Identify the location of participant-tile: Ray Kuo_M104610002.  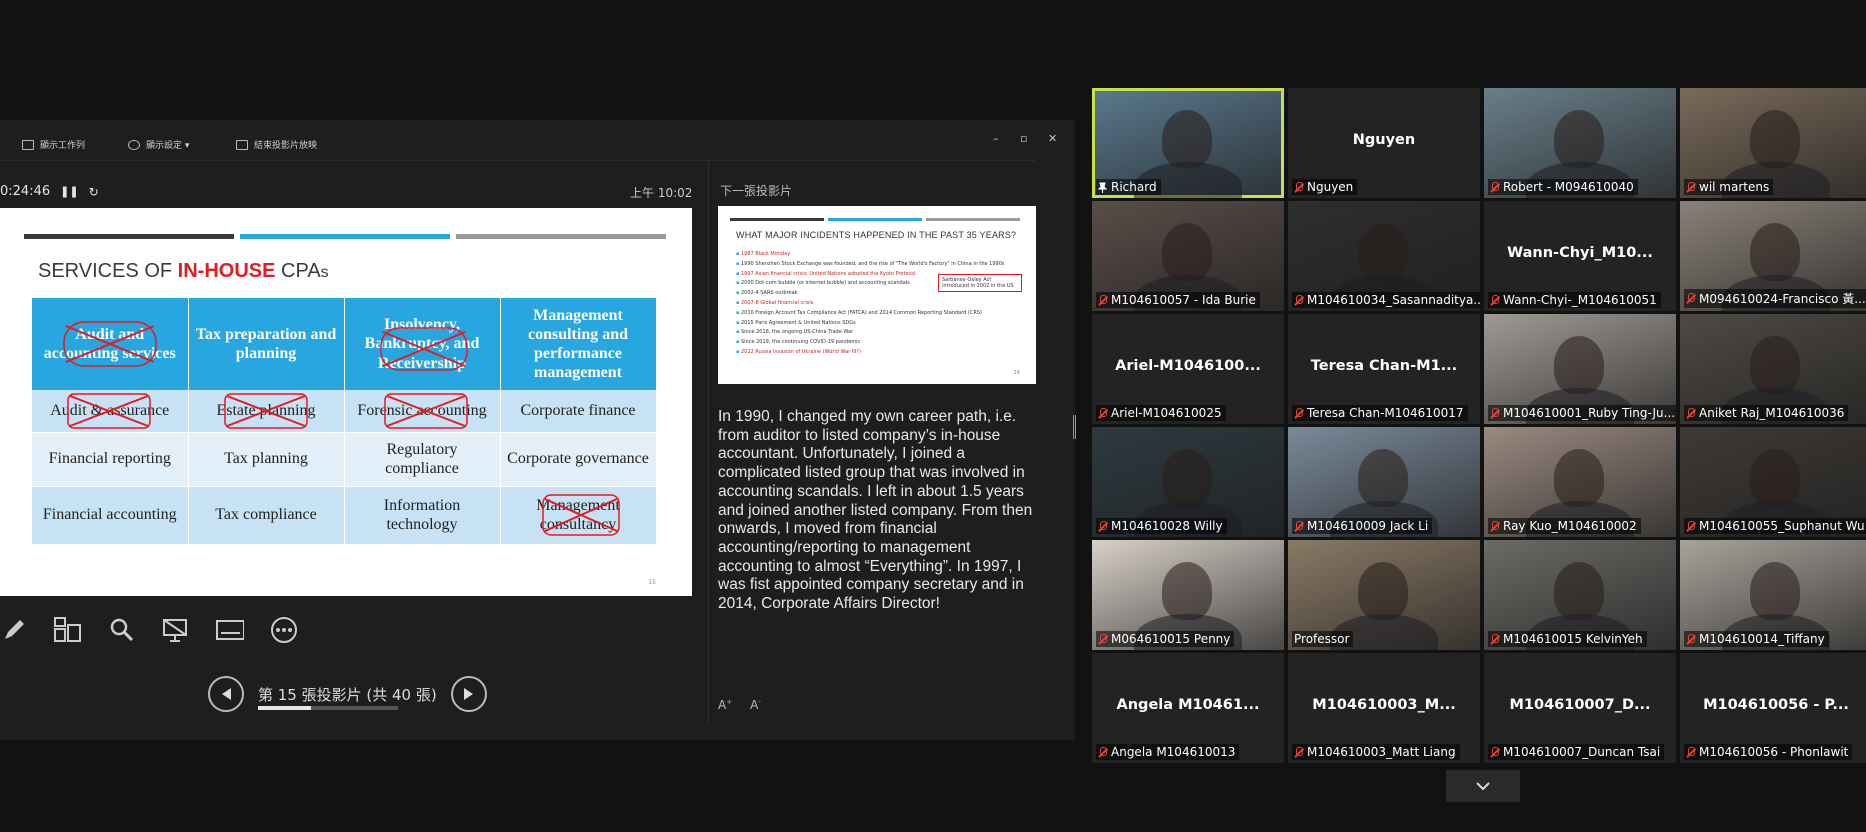
(1580, 482).